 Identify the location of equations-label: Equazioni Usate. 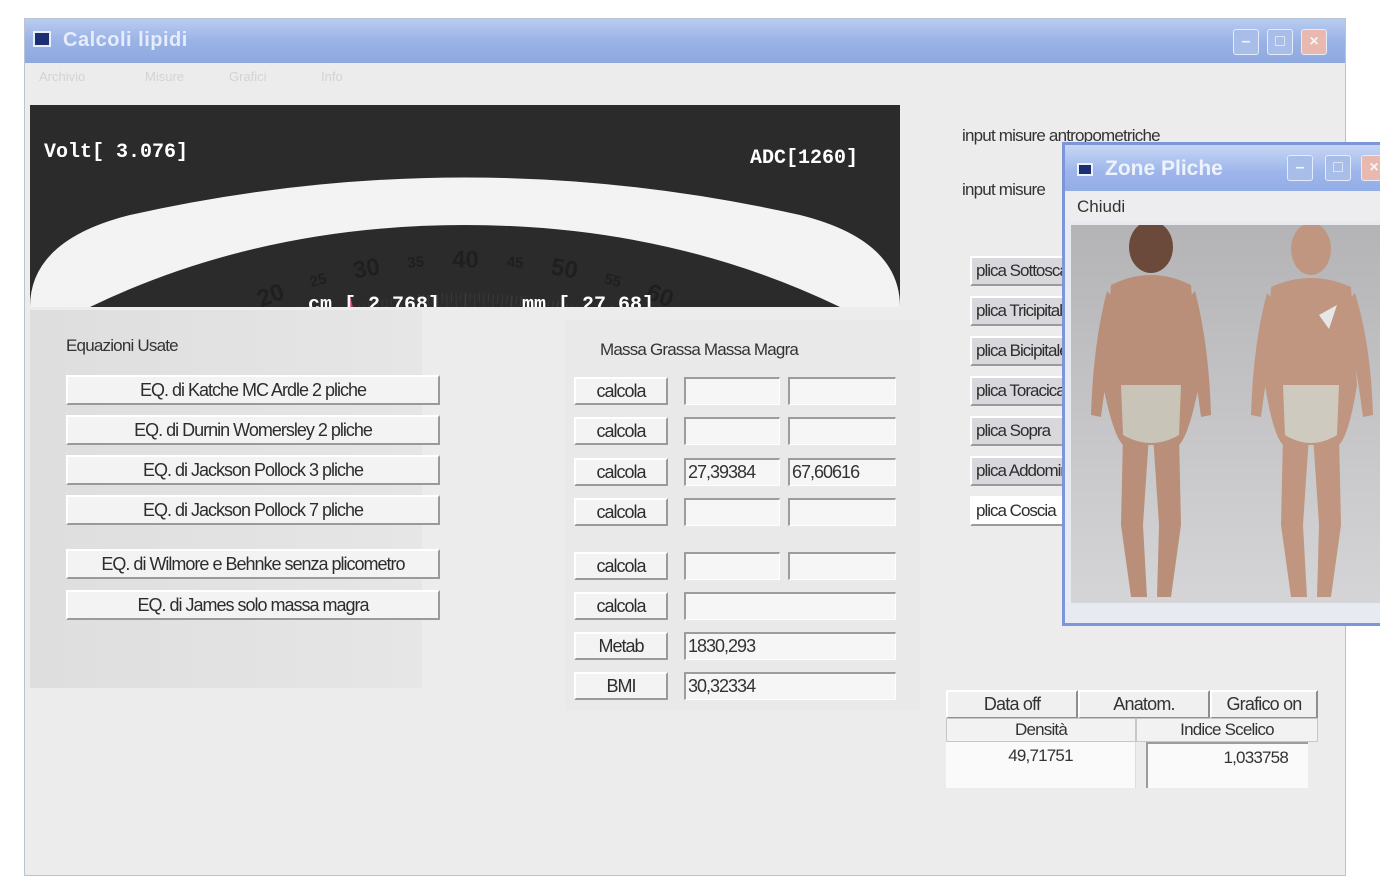
(122, 345).